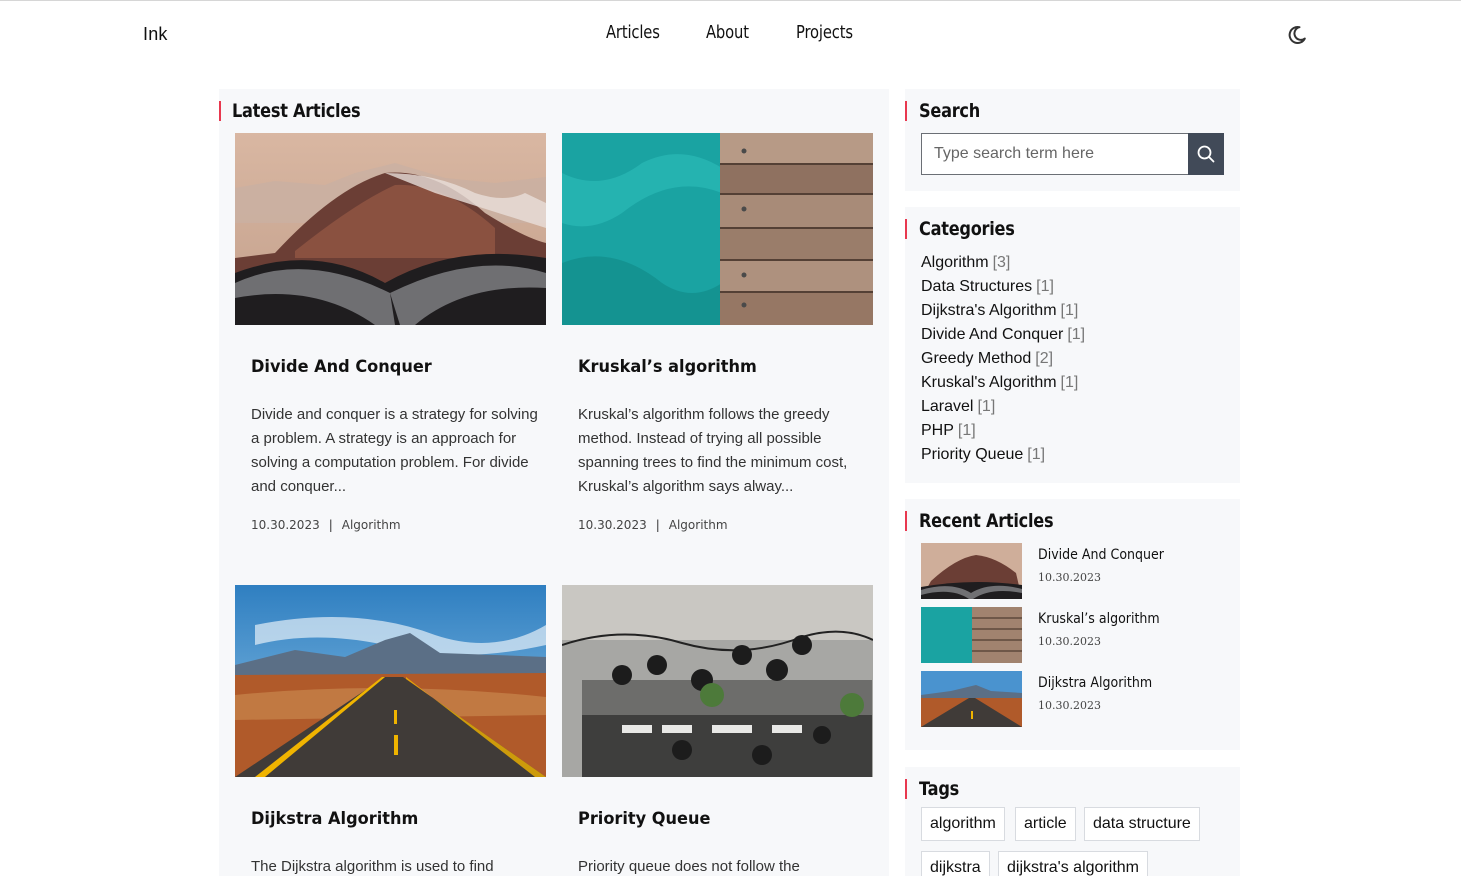 This screenshot has width=1461, height=876. I want to click on category-name: Dijkstra's Algorithm, so click(989, 310).